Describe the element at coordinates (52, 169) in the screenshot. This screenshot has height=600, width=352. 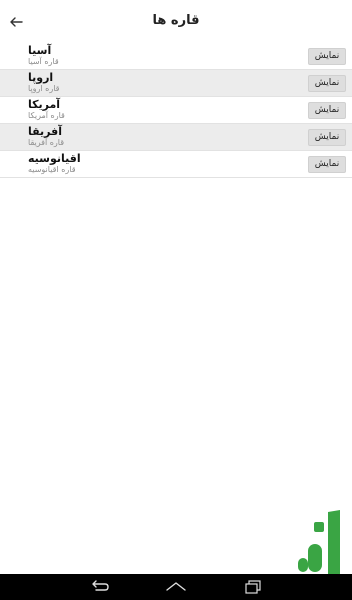
I see `continent-subtitle: قاره اقیانوسیه` at that location.